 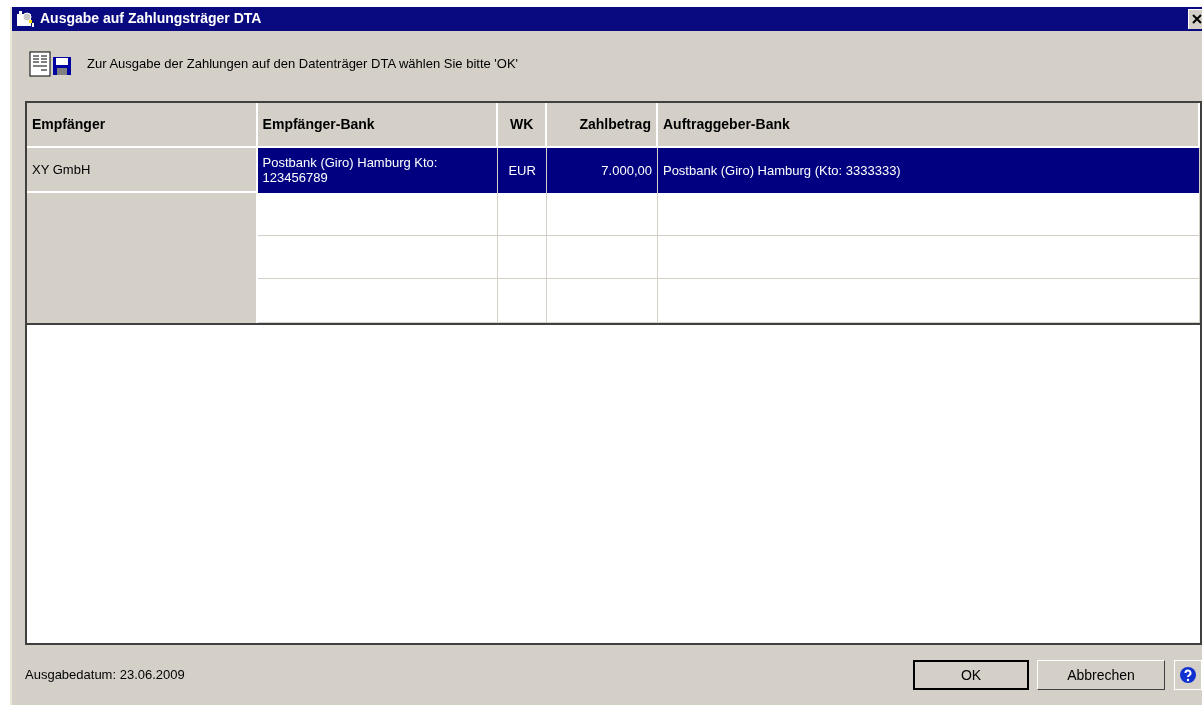 I want to click on cell-text: XY GmbH, so click(x=61, y=169).